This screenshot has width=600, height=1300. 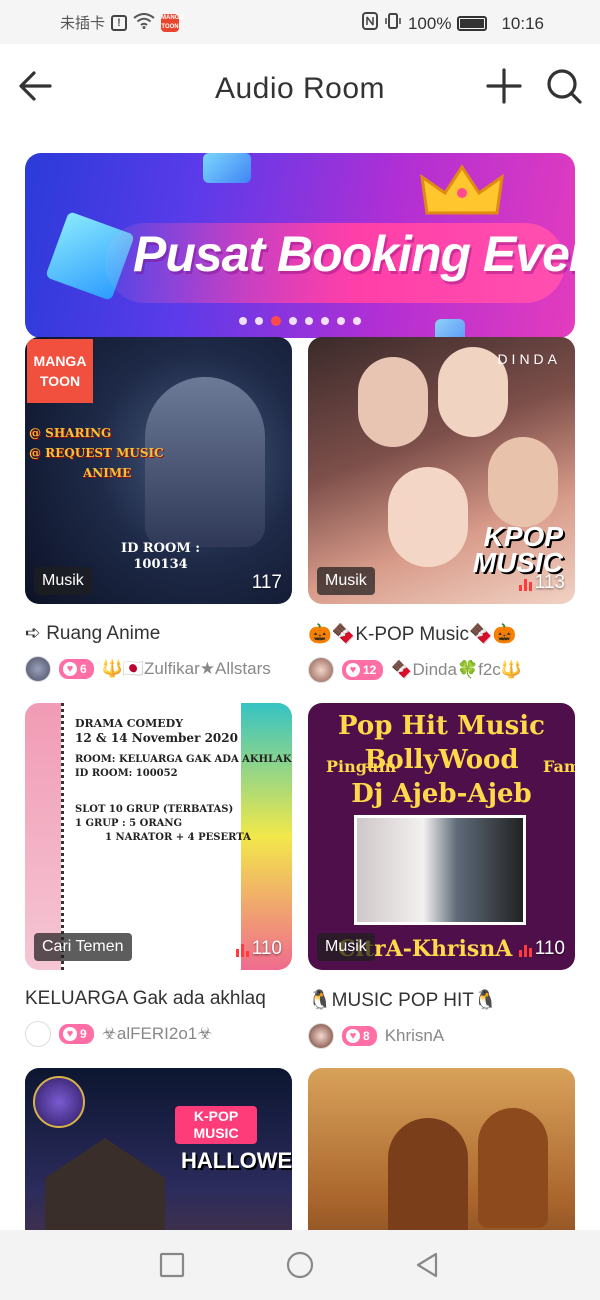 What do you see at coordinates (236, 1160) in the screenshot?
I see `cover-caption: HALLOWEEN` at bounding box center [236, 1160].